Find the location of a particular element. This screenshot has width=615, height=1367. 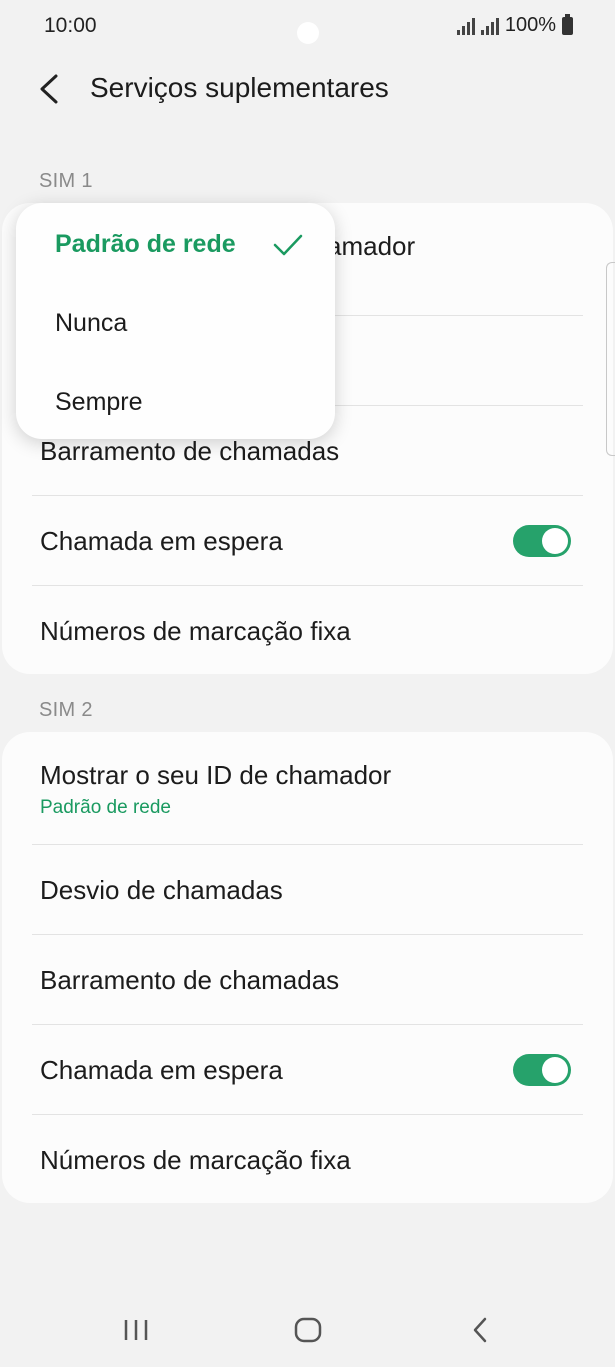

sim1-call-barring-label: Barramento de chamadas is located at coordinates (190, 451).